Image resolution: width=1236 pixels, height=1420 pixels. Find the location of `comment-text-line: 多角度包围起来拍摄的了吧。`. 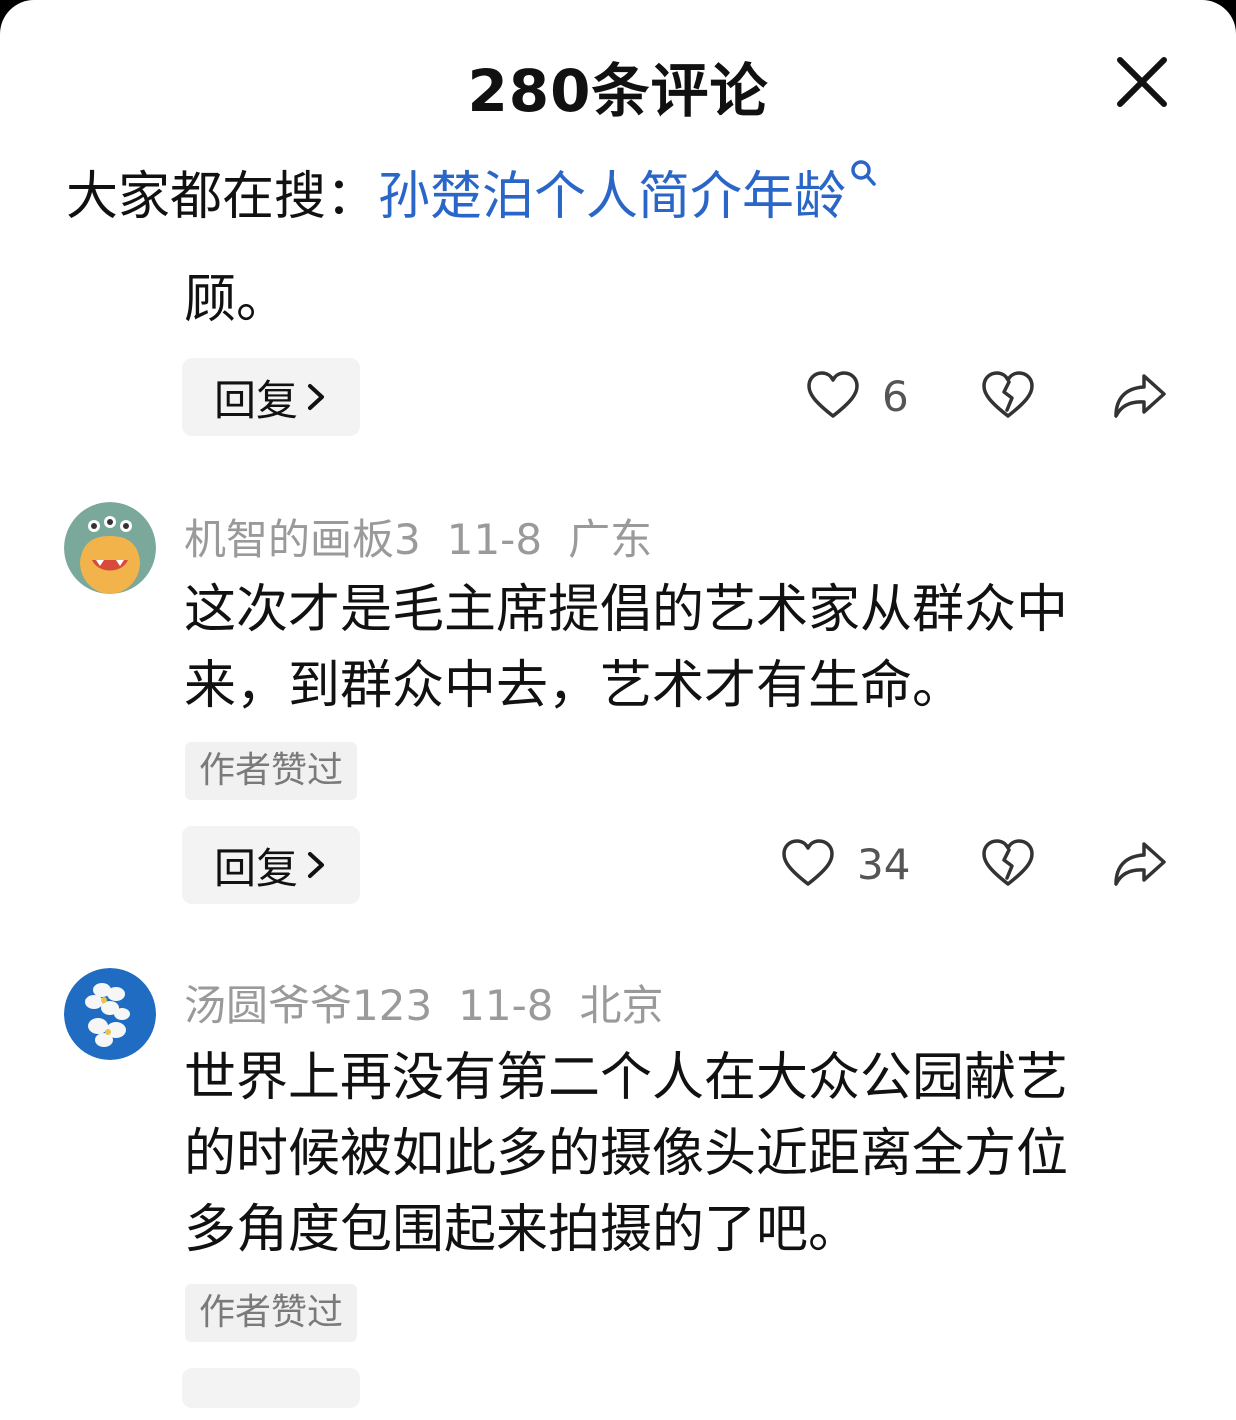

comment-text-line: 多角度包围起来拍摄的了吧。 is located at coordinates (522, 1230).